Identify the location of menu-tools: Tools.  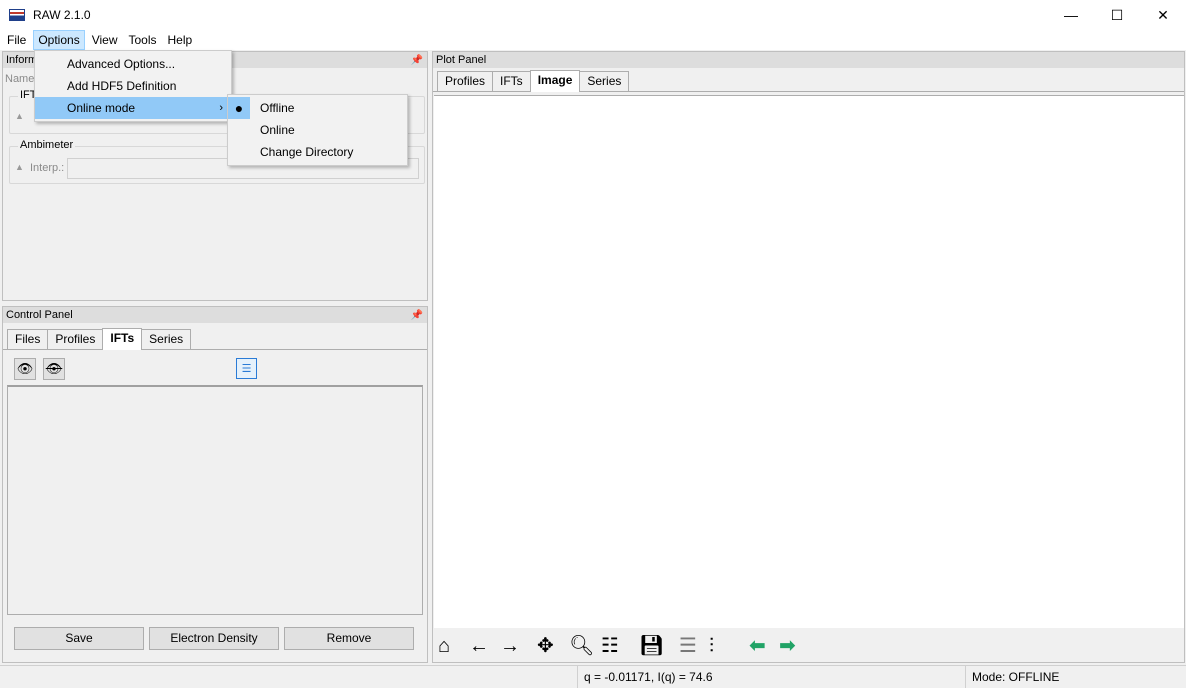
(143, 40).